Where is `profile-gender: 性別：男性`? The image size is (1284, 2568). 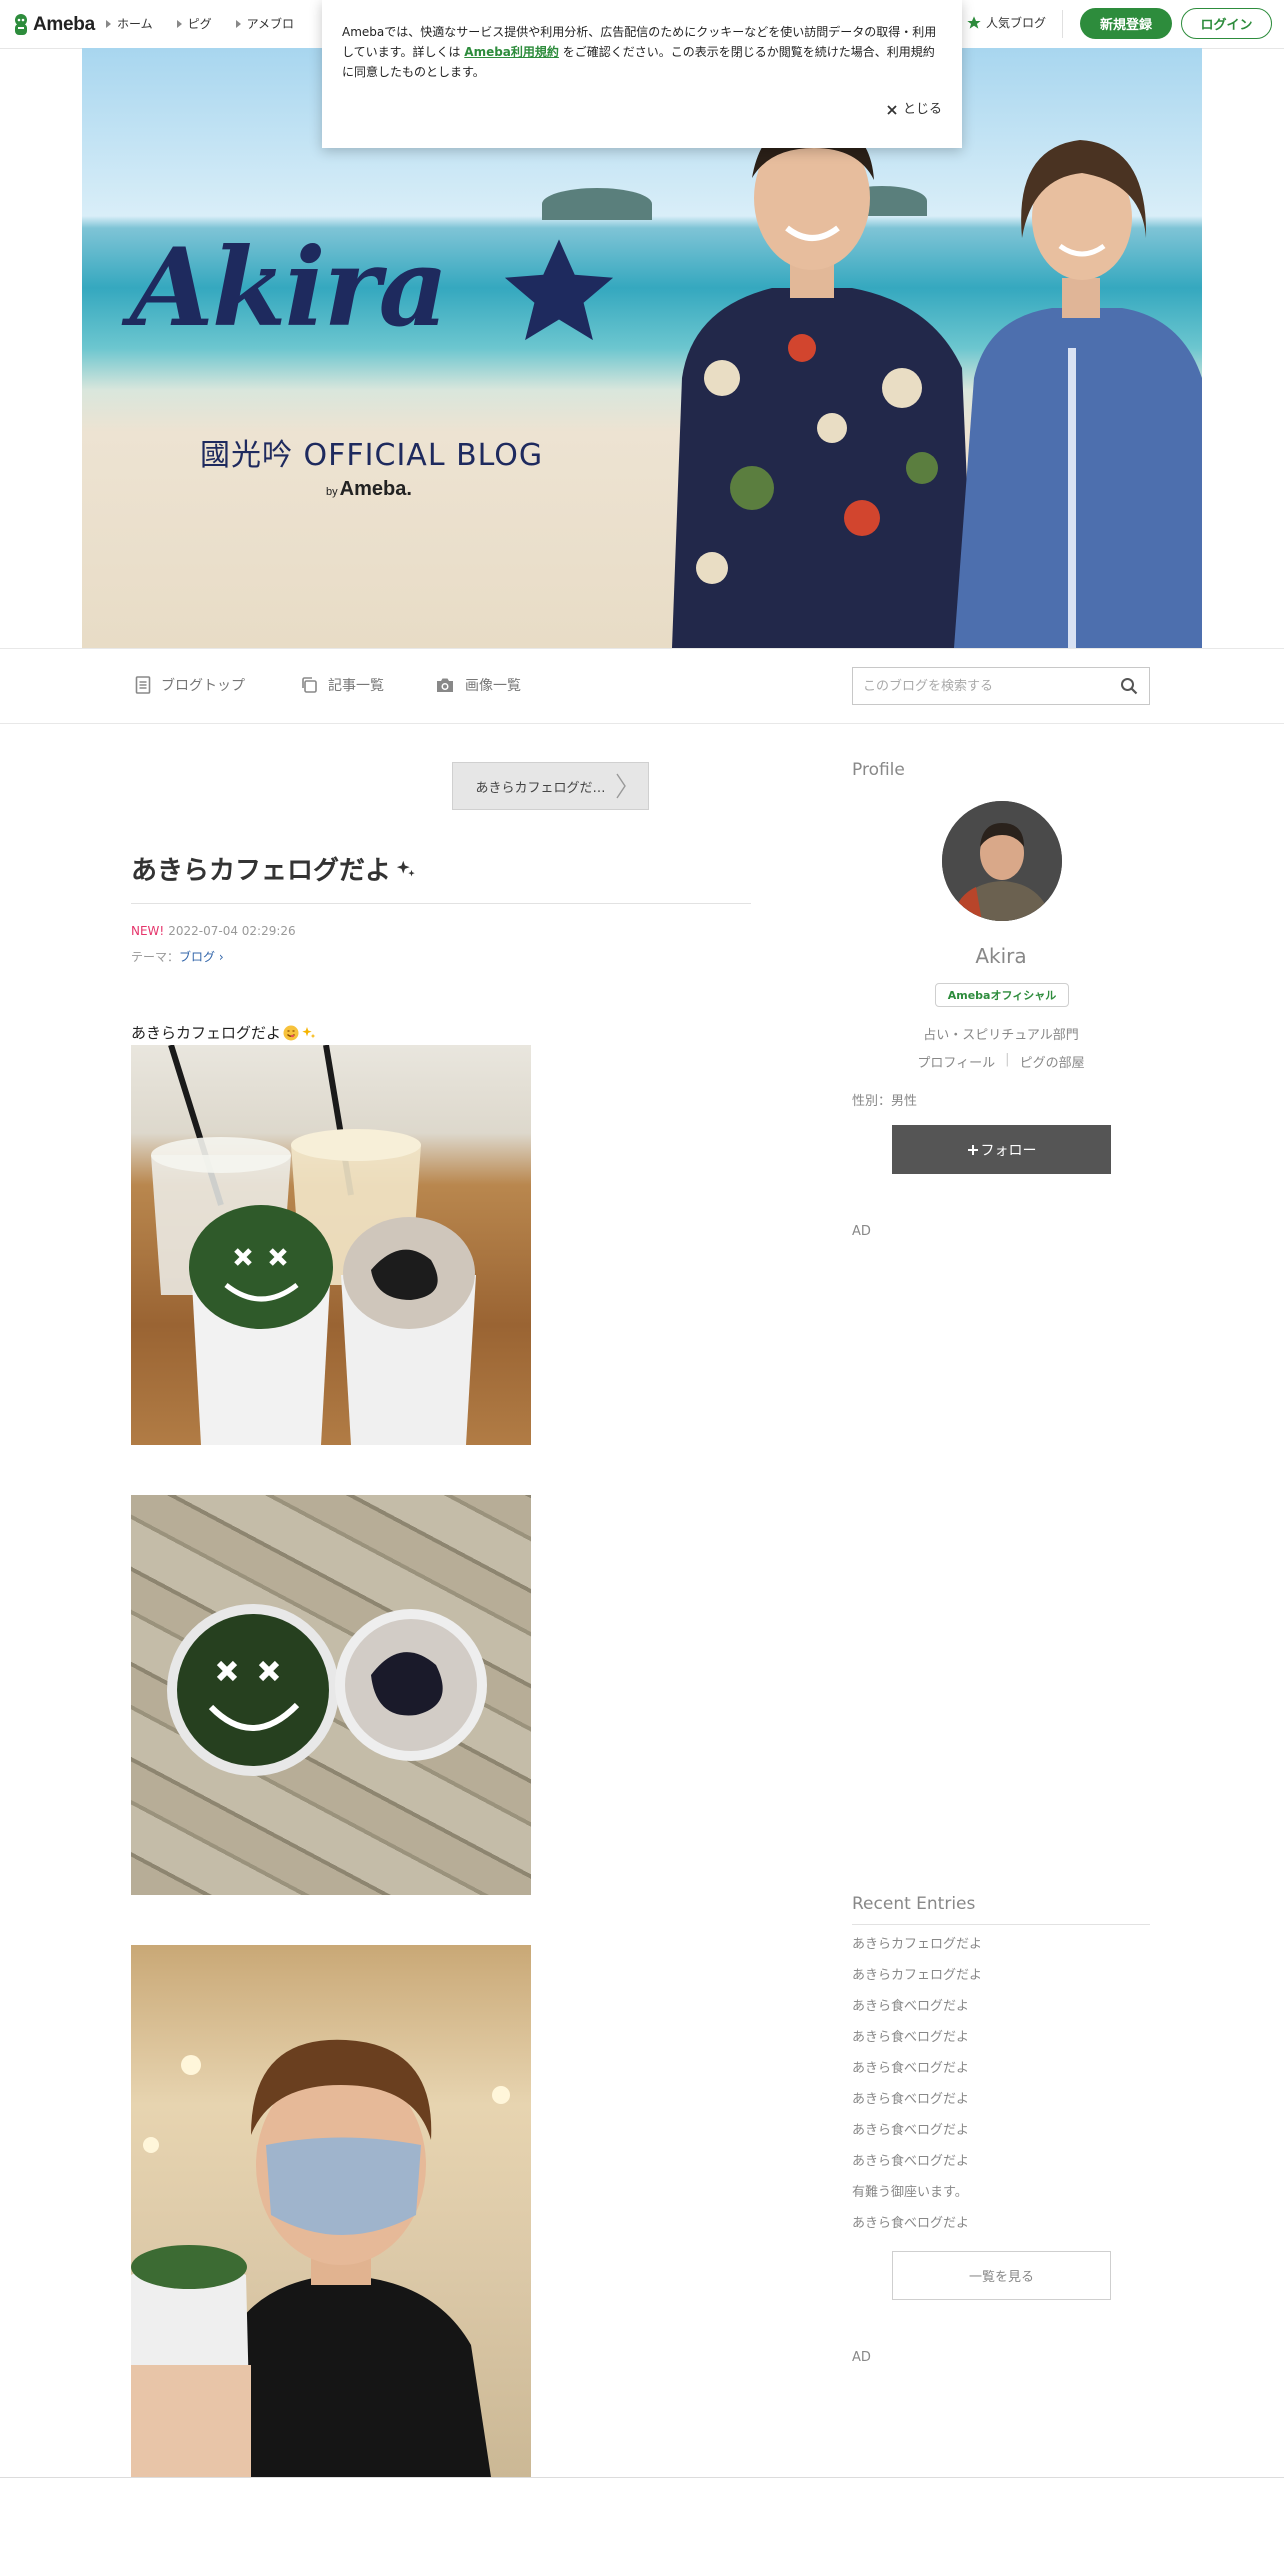 profile-gender: 性別：男性 is located at coordinates (885, 1101).